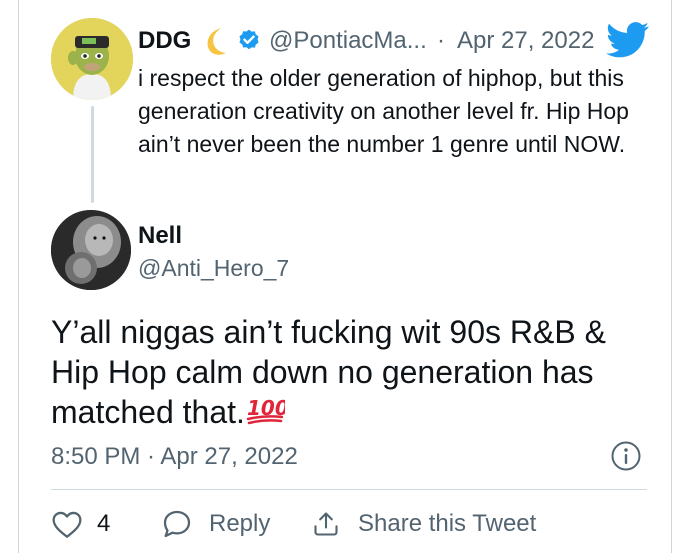  I want to click on divider, so click(349, 489).